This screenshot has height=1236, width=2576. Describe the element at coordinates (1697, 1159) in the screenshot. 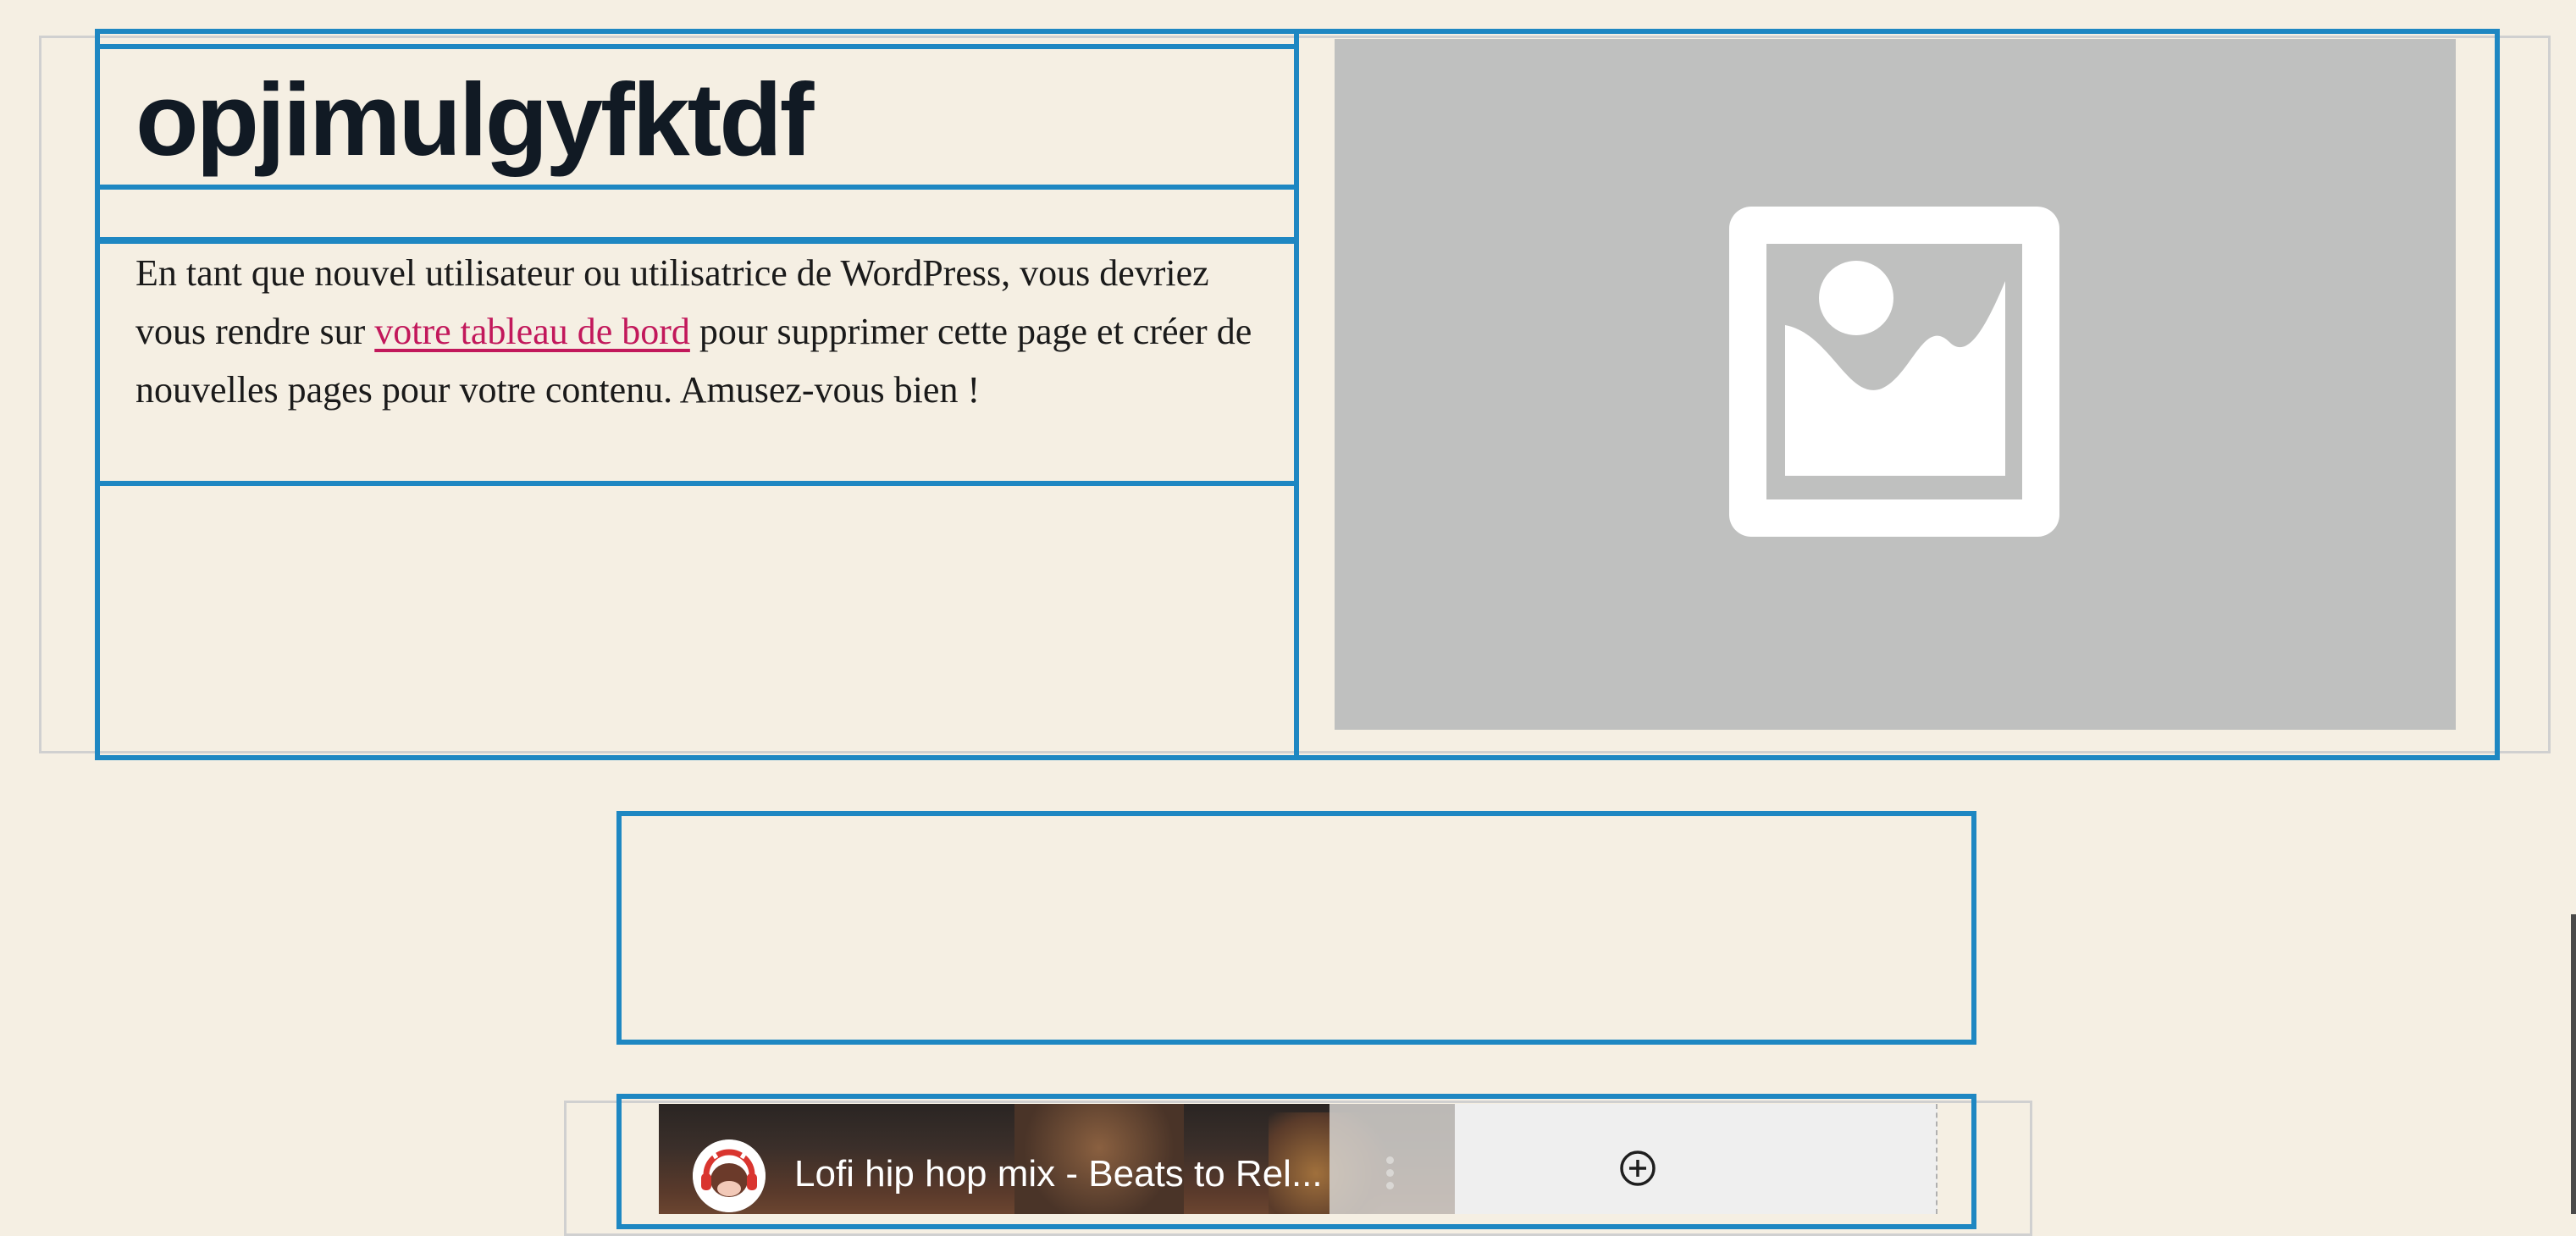

I see `add-block-area` at that location.